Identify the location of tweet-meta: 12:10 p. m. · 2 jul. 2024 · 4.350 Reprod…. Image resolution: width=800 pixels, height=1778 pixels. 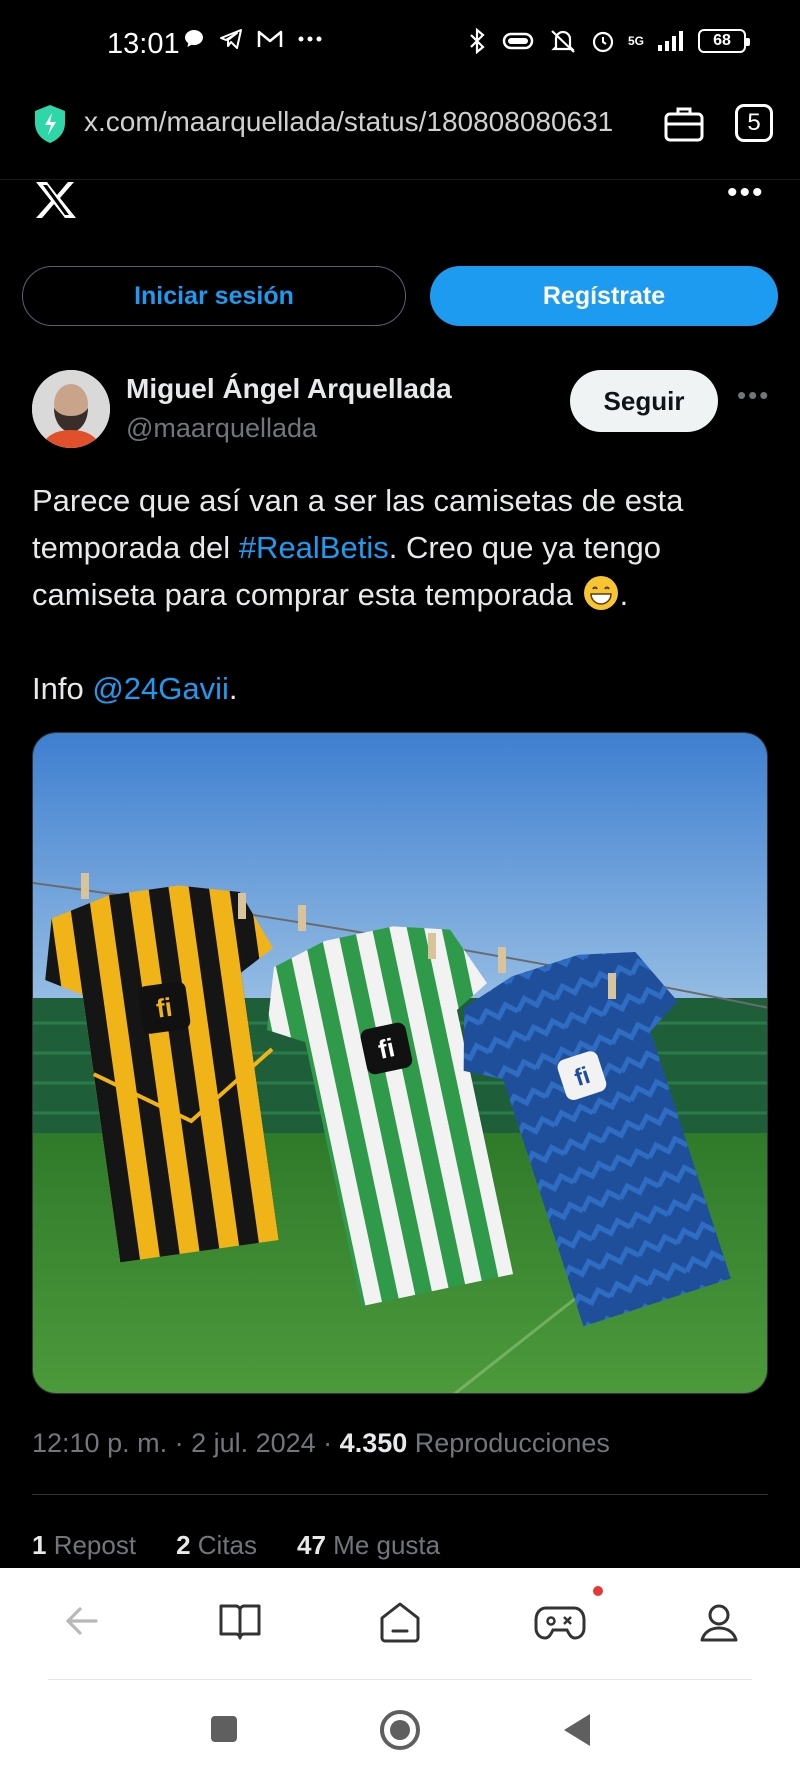
(321, 1443).